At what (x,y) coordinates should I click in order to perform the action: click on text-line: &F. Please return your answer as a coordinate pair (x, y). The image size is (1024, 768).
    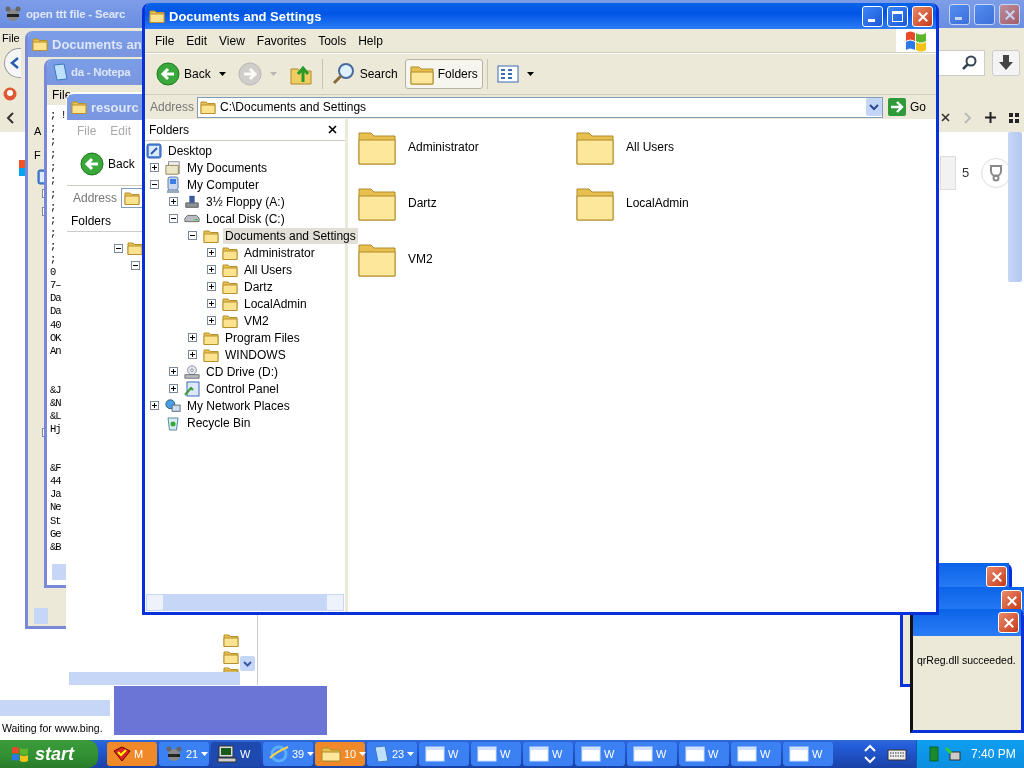
    Looking at the image, I should click on (55, 469).